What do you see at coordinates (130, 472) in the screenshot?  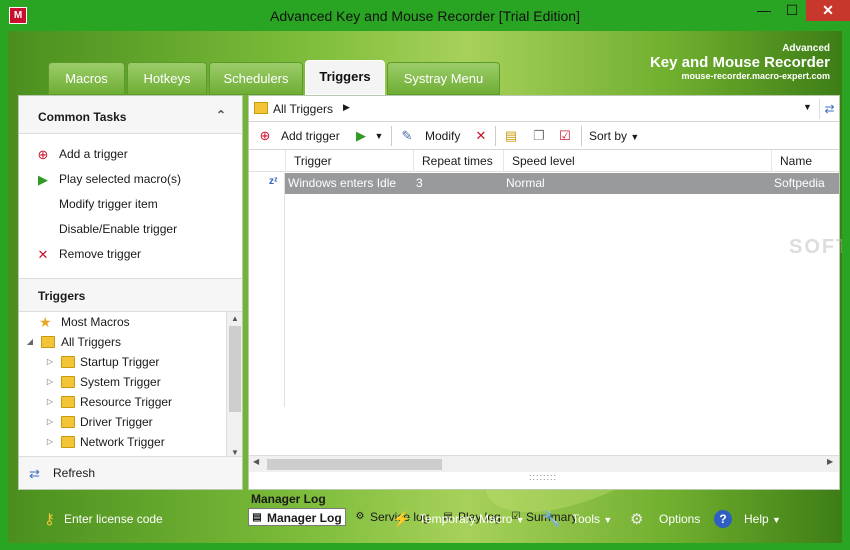 I see `refresh-button: ⇄ Refresh` at bounding box center [130, 472].